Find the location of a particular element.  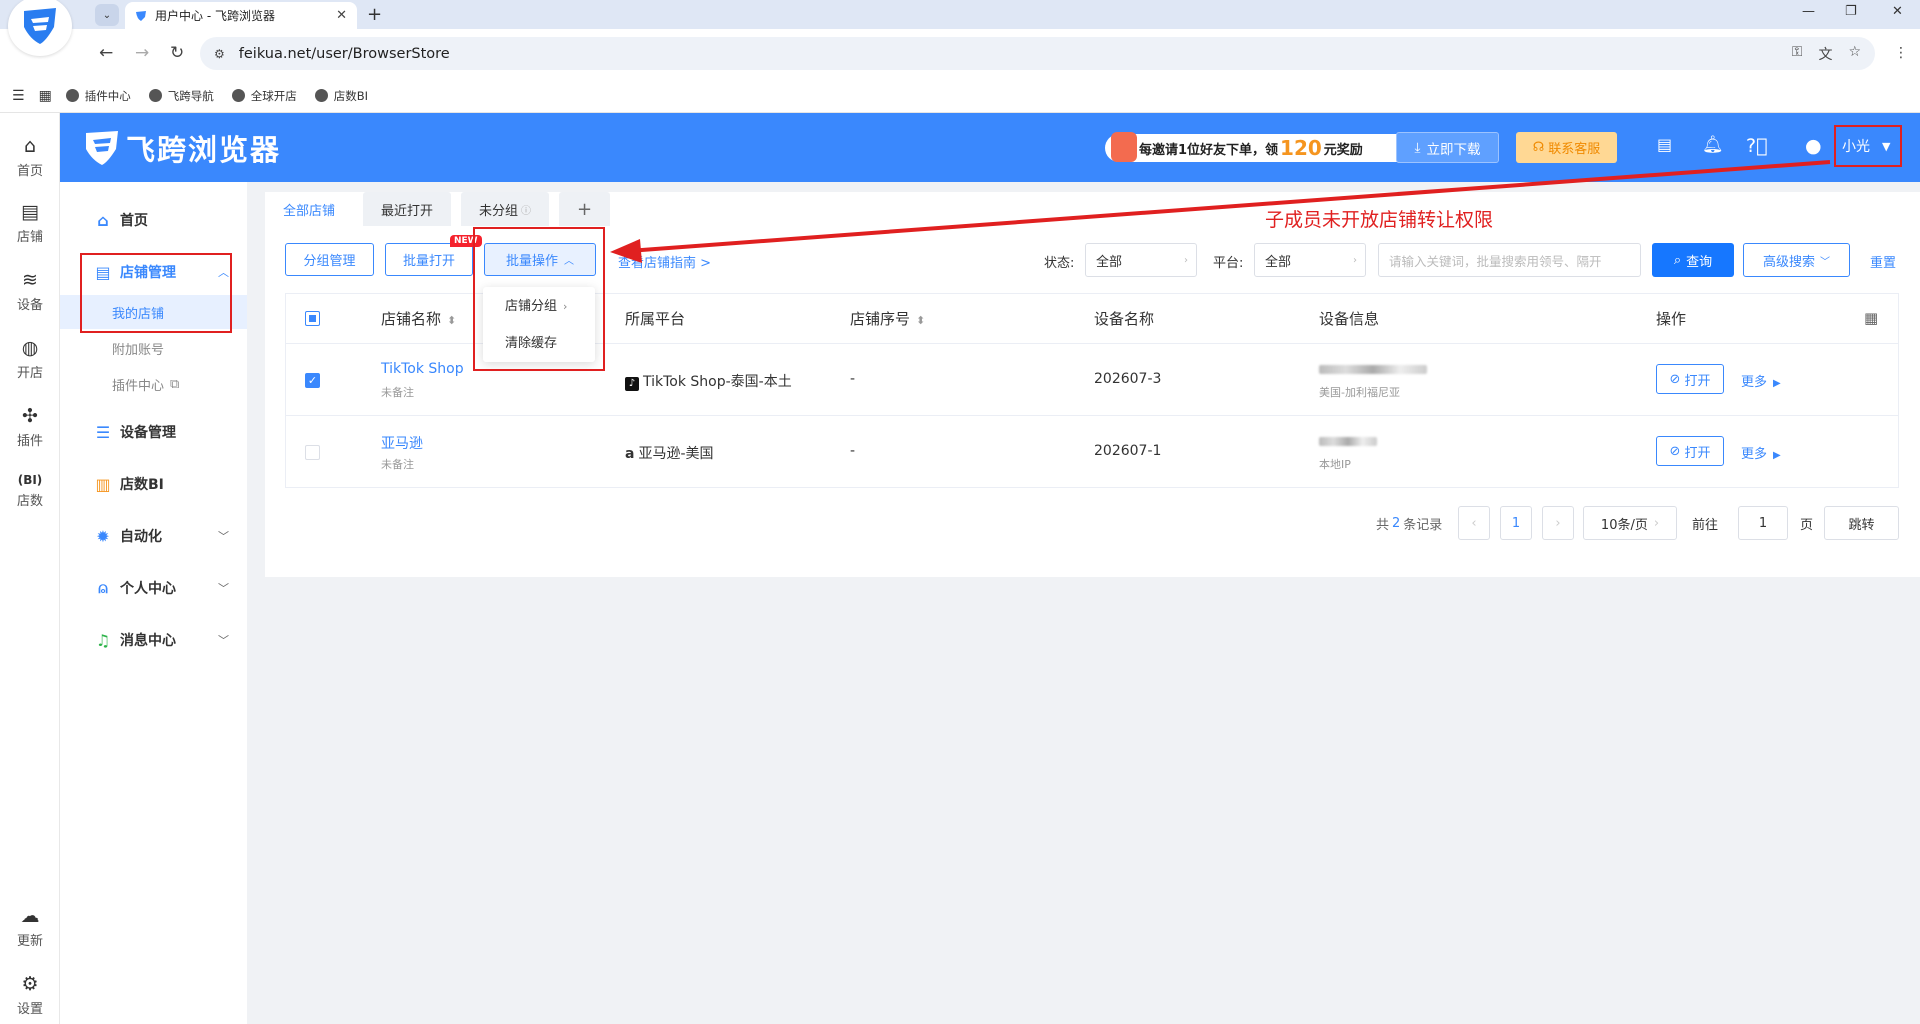

annotation-arrow is located at coordinates (1220, 211).